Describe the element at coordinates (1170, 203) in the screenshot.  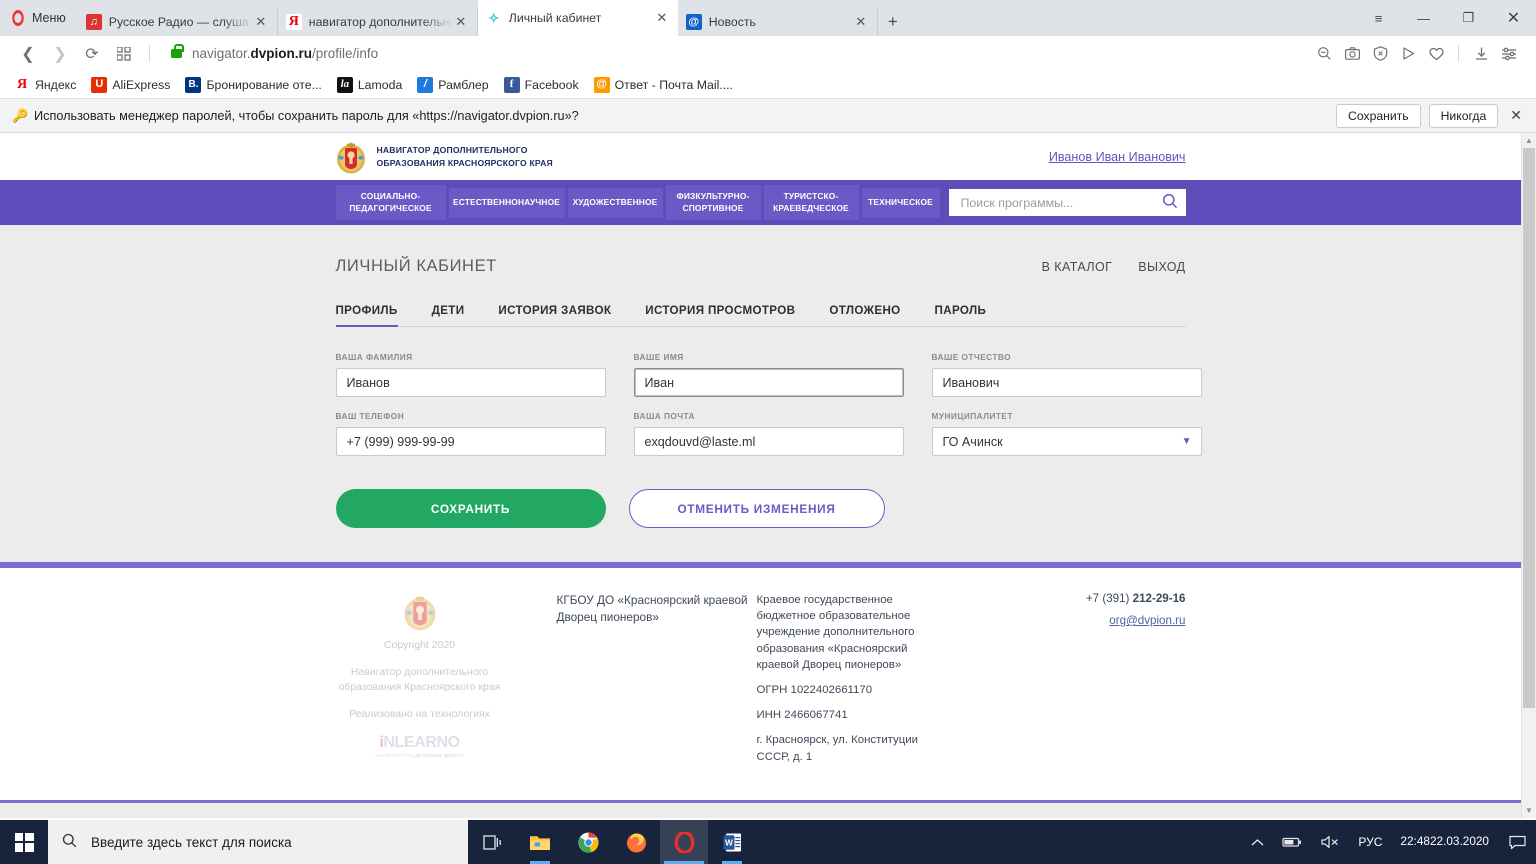
I see `search-icon` at that location.